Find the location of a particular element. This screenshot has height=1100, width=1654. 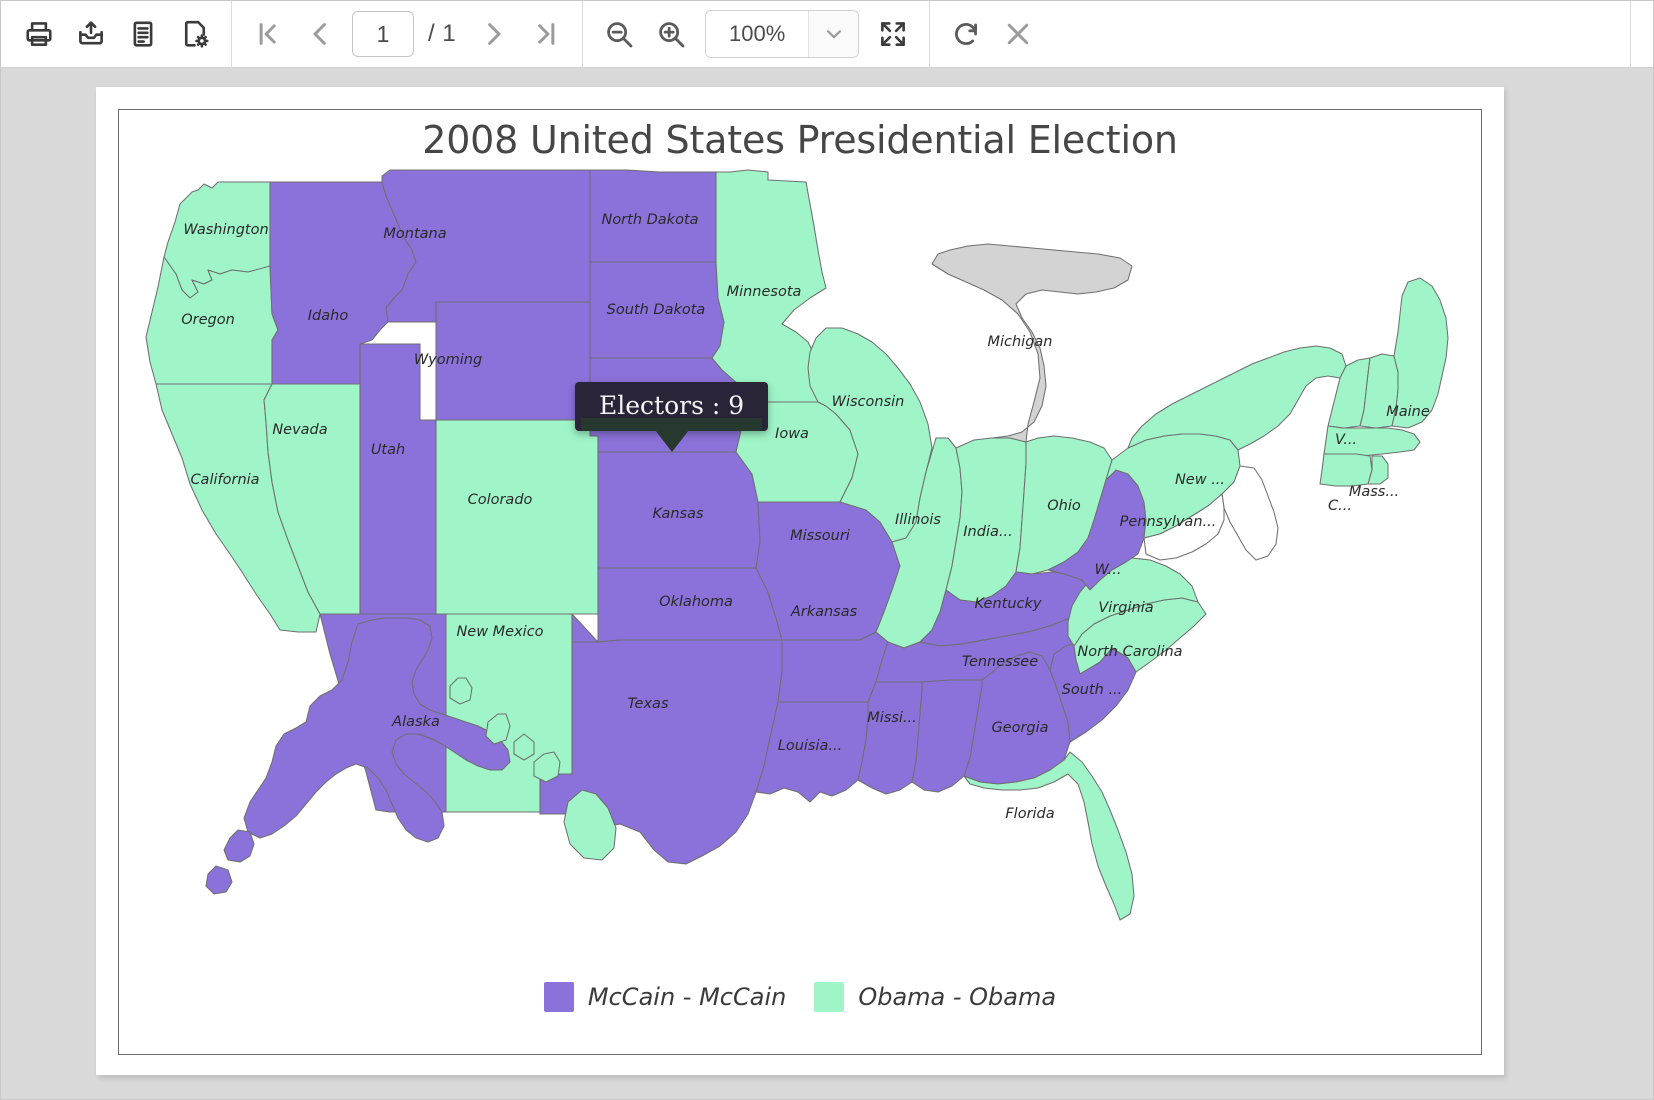

refresh-icon is located at coordinates (966, 34).